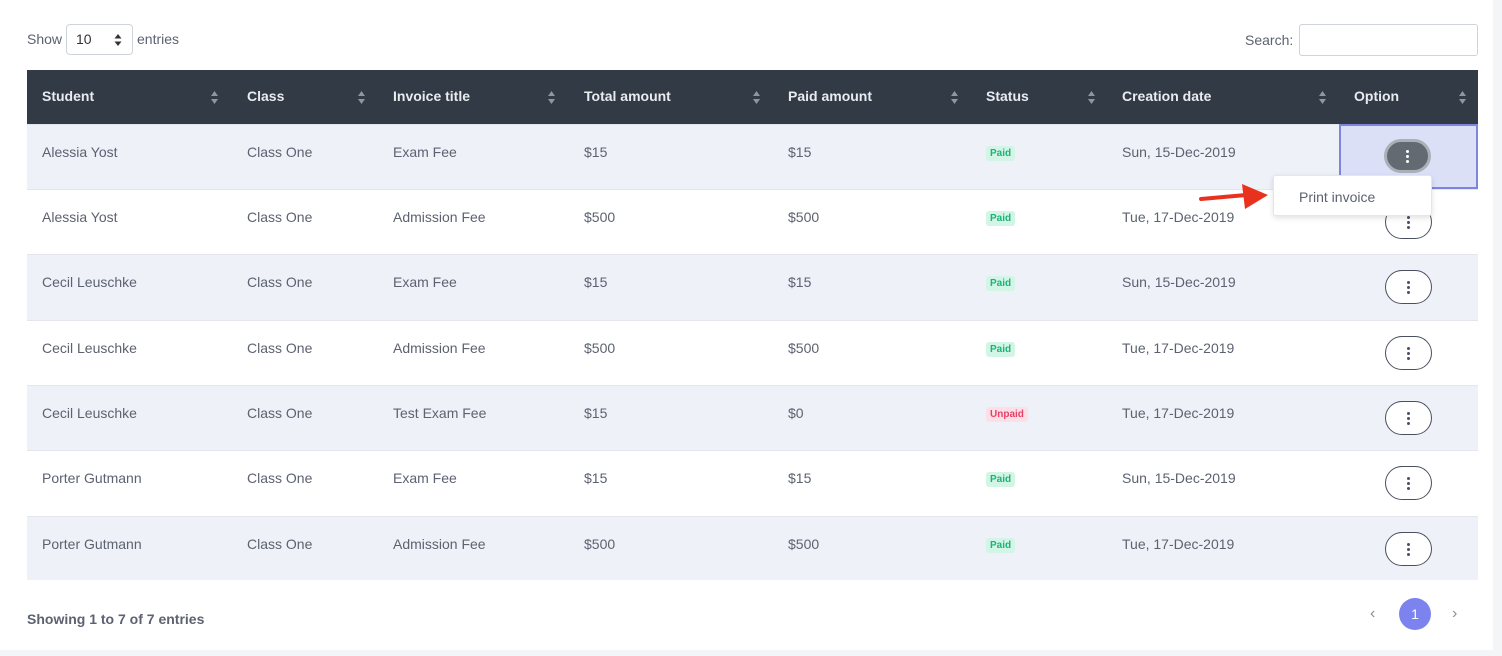 Image resolution: width=1502 pixels, height=656 pixels. What do you see at coordinates (1007, 414) in the screenshot?
I see `status-badge: Unpaid` at bounding box center [1007, 414].